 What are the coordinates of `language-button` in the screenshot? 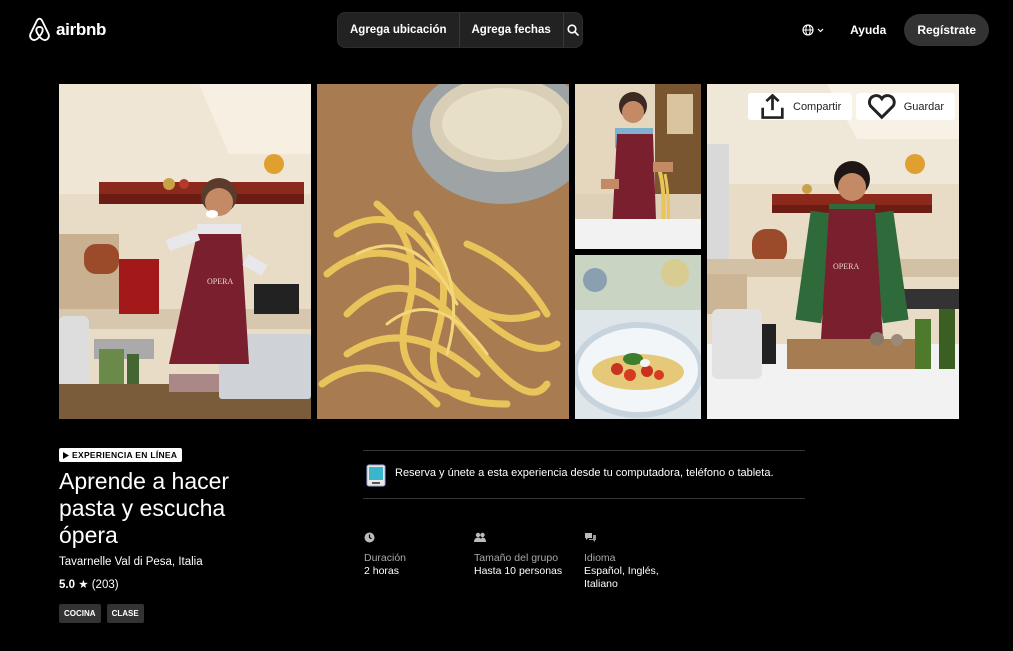 It's located at (813, 30).